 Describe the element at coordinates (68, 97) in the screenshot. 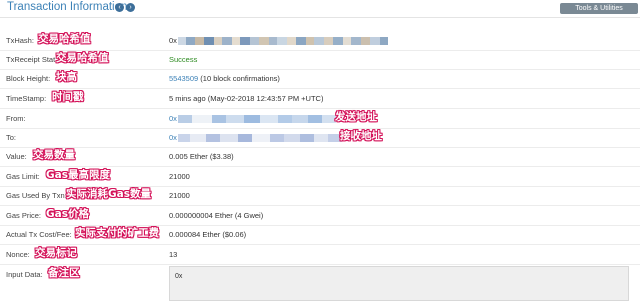

I see `timestamp-annotation: 时间戳` at that location.